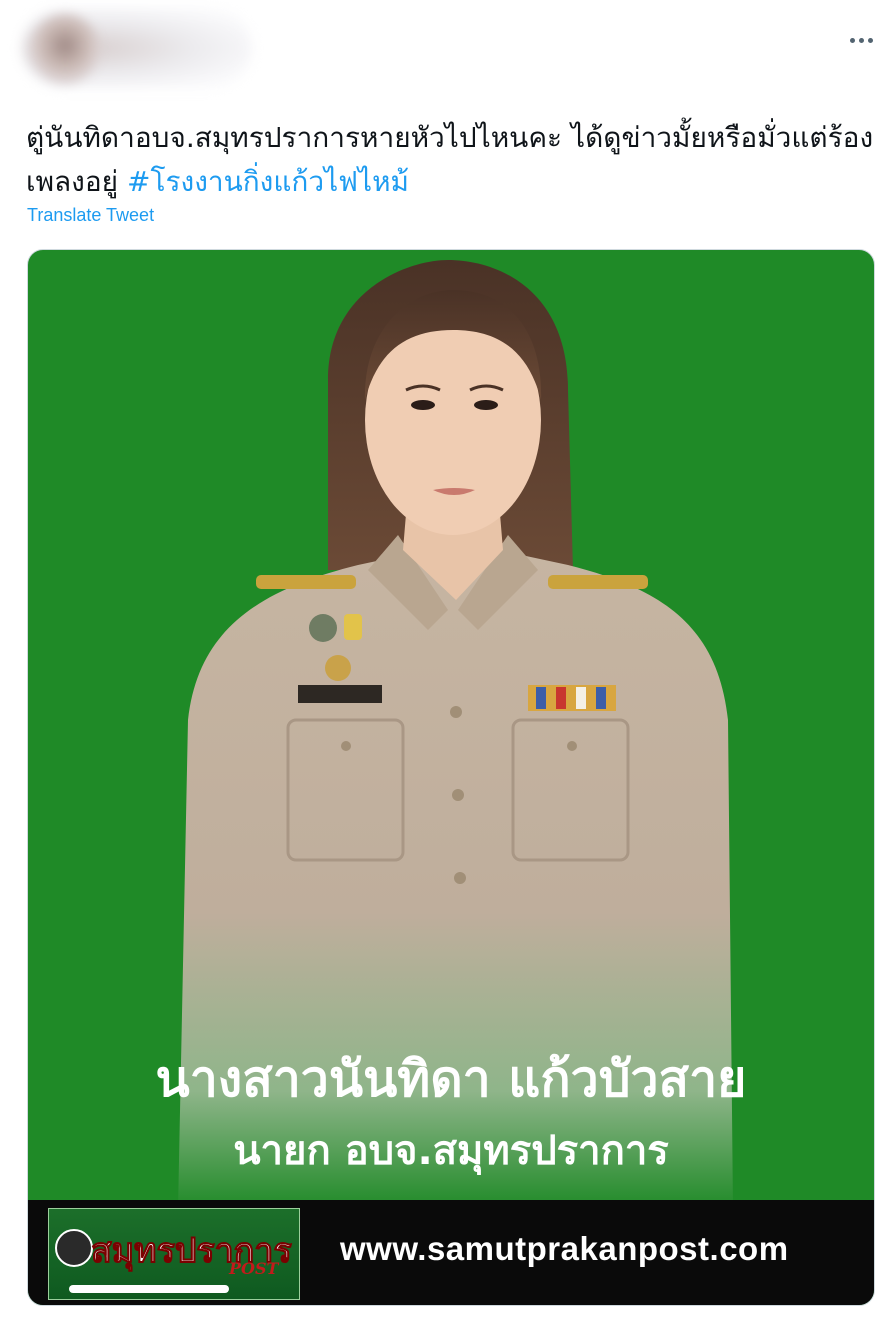 The width and height of the screenshot is (892, 1320). What do you see at coordinates (451, 1151) in the screenshot?
I see `person-title-caption: นายก อบจ.สมุทรปราการ` at bounding box center [451, 1151].